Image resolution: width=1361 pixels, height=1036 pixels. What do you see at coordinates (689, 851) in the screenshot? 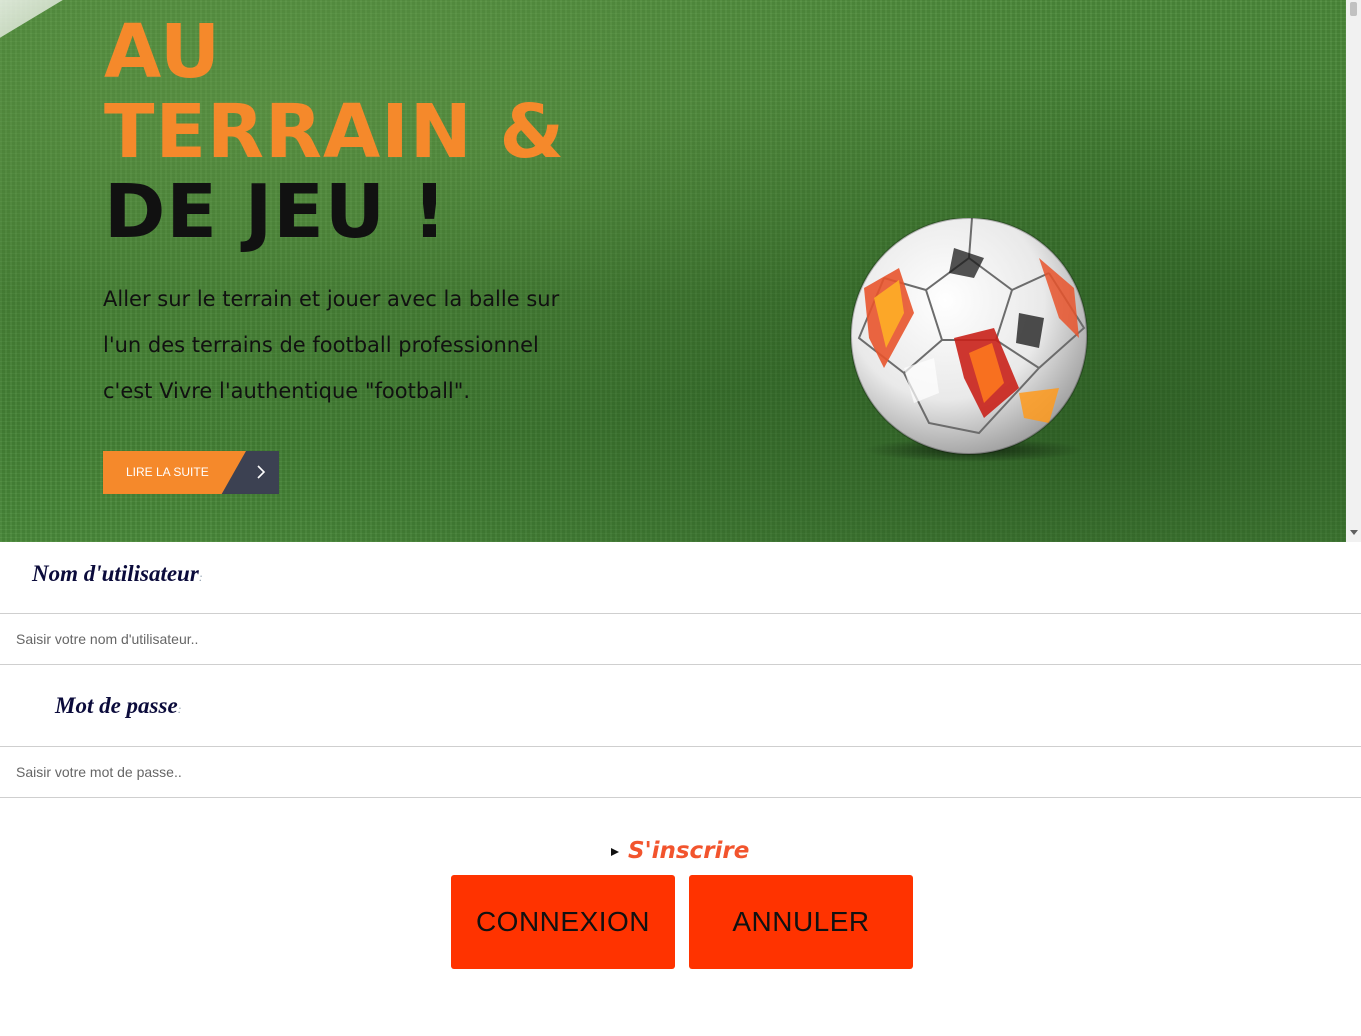
I see `signup-label: S'inscrire` at bounding box center [689, 851].